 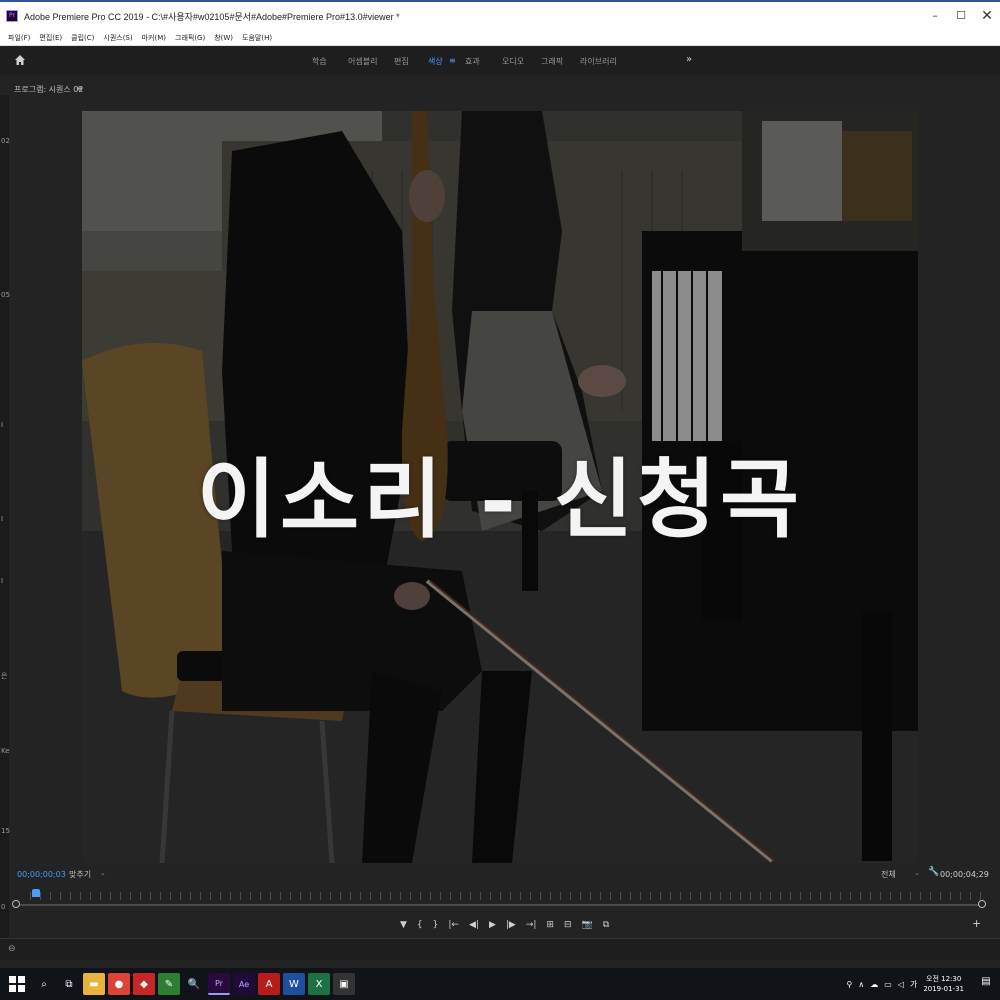 What do you see at coordinates (257, 38) in the screenshot?
I see `menu-help: 도움말(H)` at bounding box center [257, 38].